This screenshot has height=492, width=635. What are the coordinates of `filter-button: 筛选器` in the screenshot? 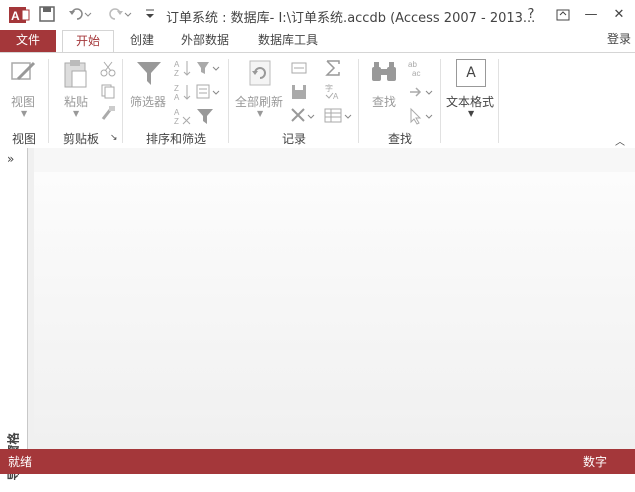 It's located at (149, 92).